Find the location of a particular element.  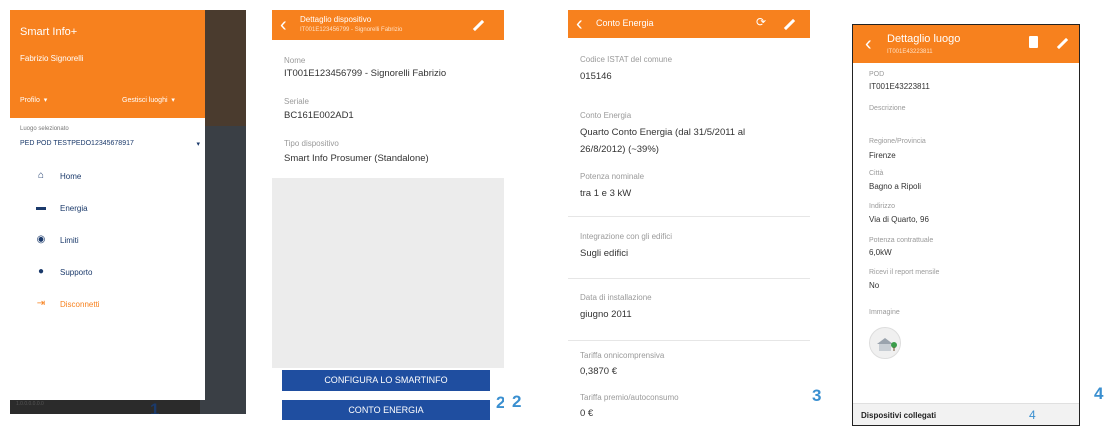

field-value-potenza: 6,0kW is located at coordinates (880, 252).